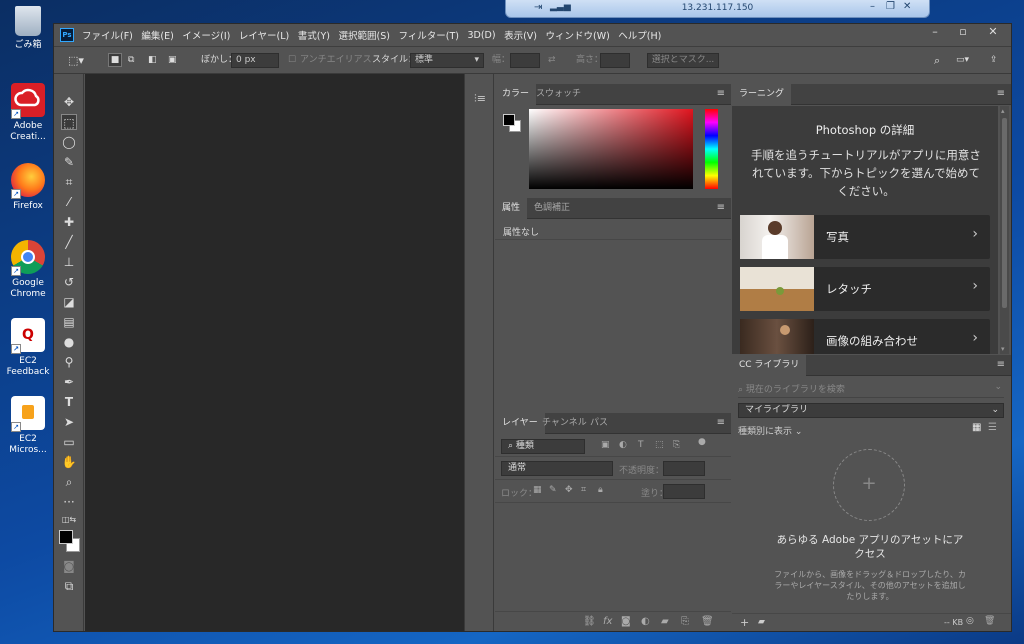 The width and height of the screenshot is (1024, 644). What do you see at coordinates (28, 270) in the screenshot?
I see `desktop-icon-chrome: ↗ Google Chrome` at bounding box center [28, 270].